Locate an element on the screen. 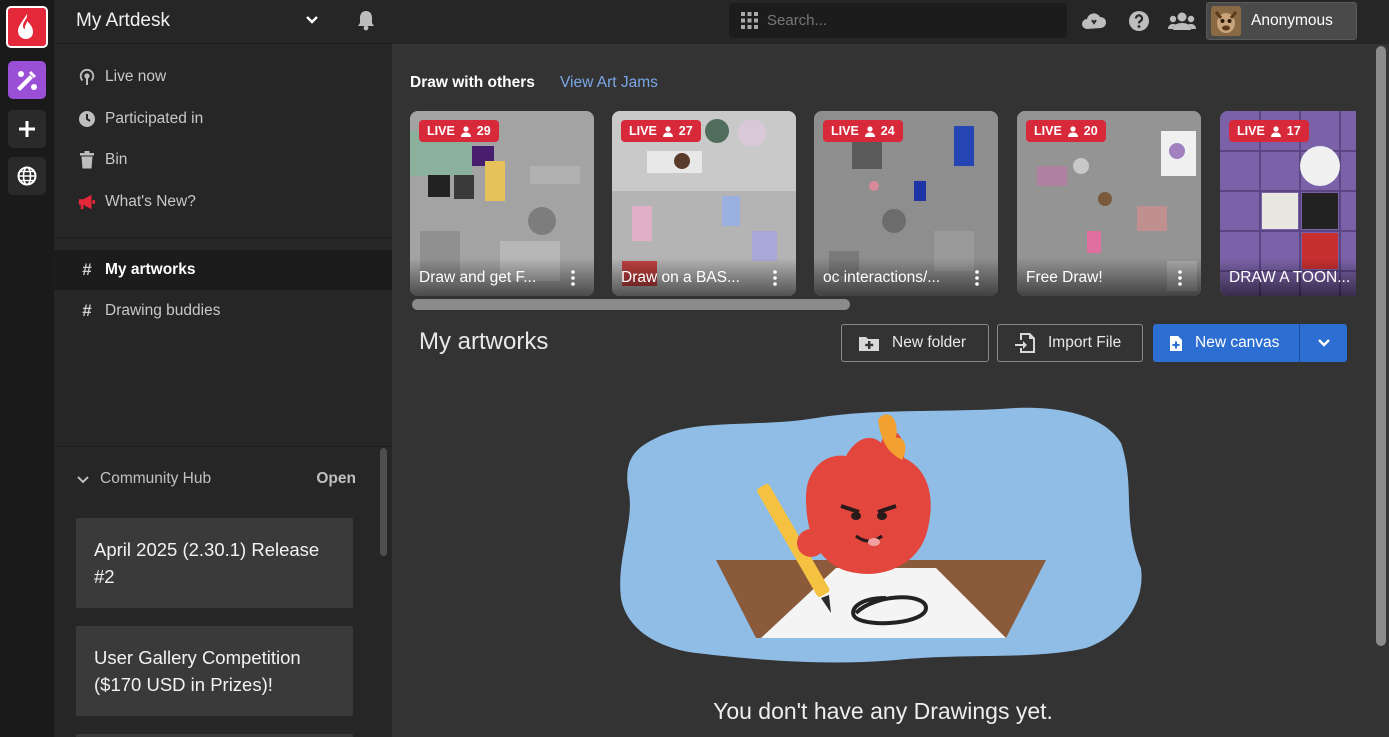 The width and height of the screenshot is (1389, 737). live-badge: LIVE 29 is located at coordinates (459, 131).